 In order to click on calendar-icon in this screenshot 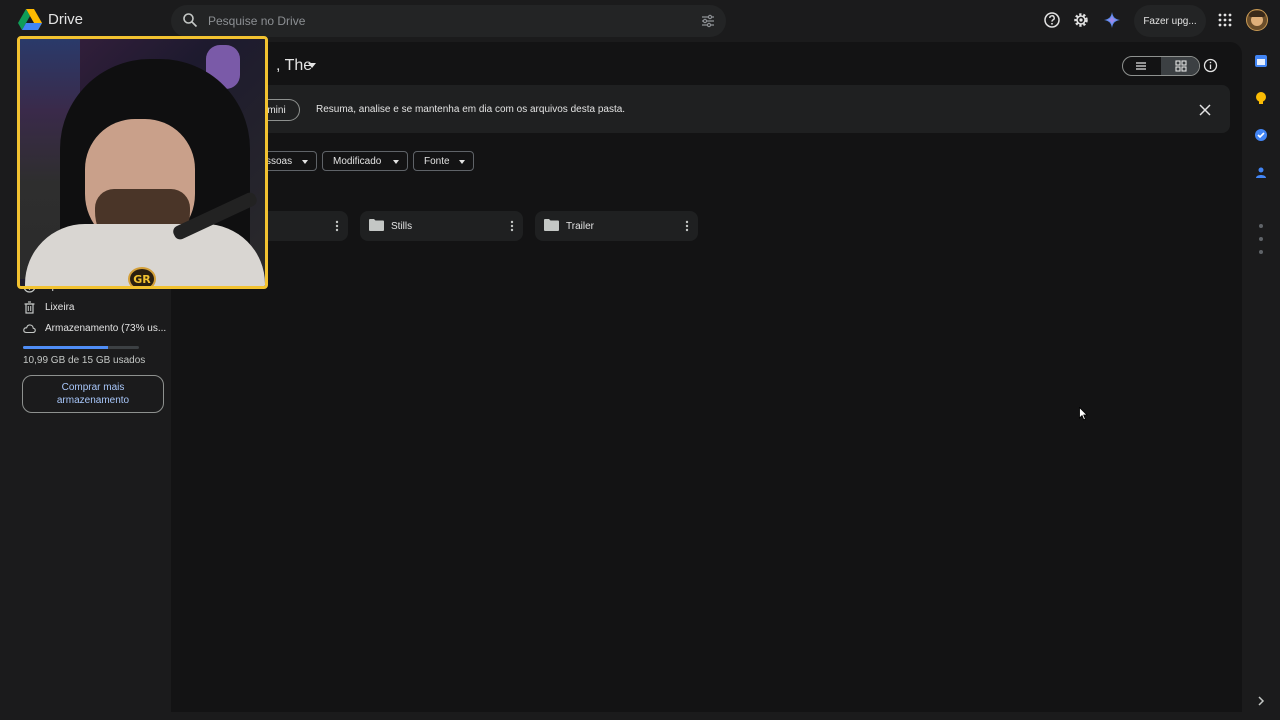, I will do `click(1261, 61)`.